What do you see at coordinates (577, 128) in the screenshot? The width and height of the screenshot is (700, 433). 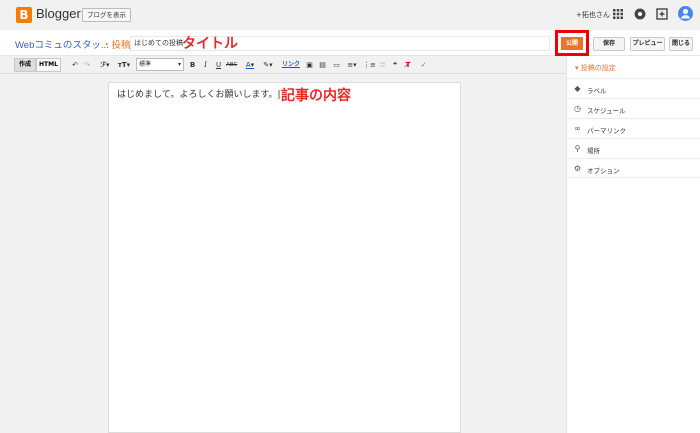 I see `link-icon: ∞` at bounding box center [577, 128].